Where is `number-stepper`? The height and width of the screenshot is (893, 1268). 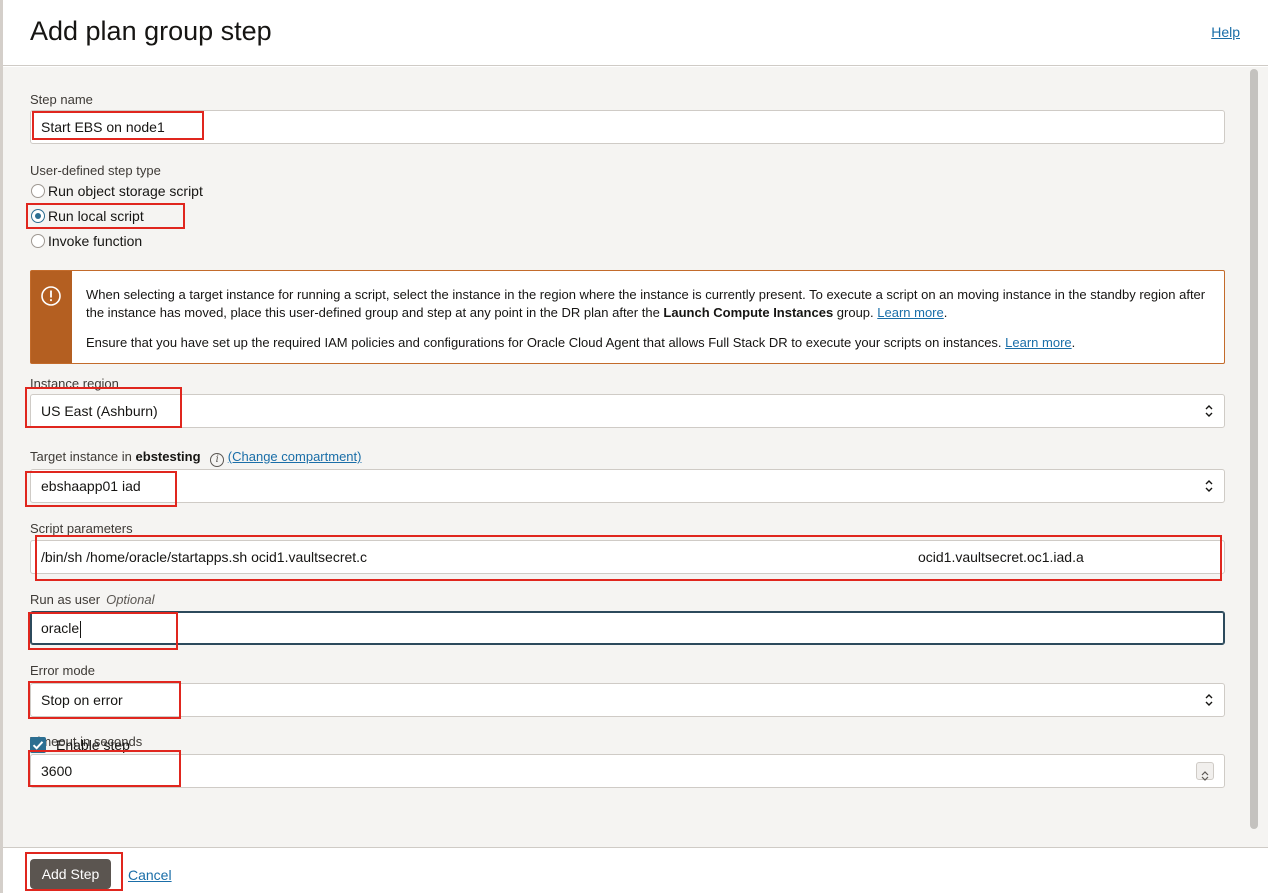 number-stepper is located at coordinates (1205, 771).